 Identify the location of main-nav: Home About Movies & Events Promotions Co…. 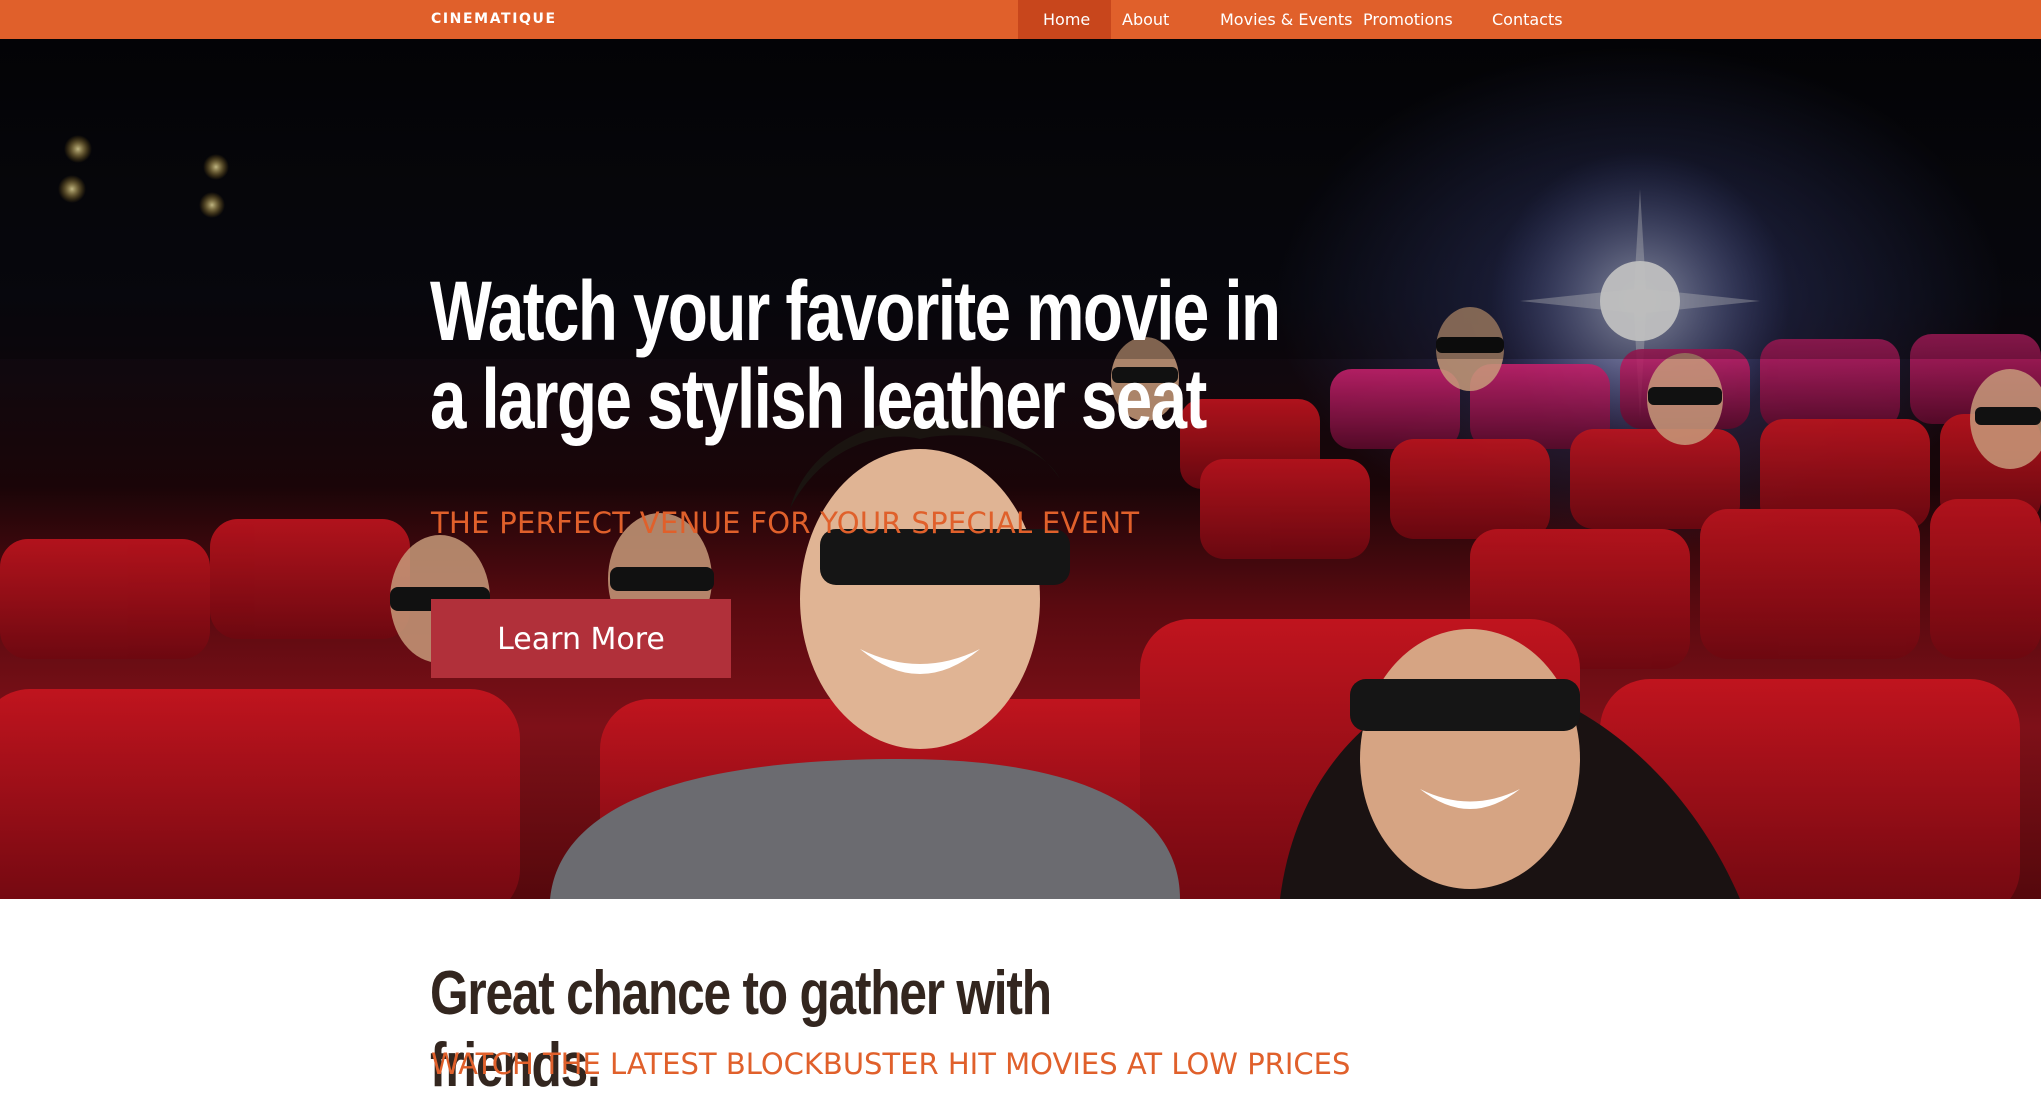
(1308, 19).